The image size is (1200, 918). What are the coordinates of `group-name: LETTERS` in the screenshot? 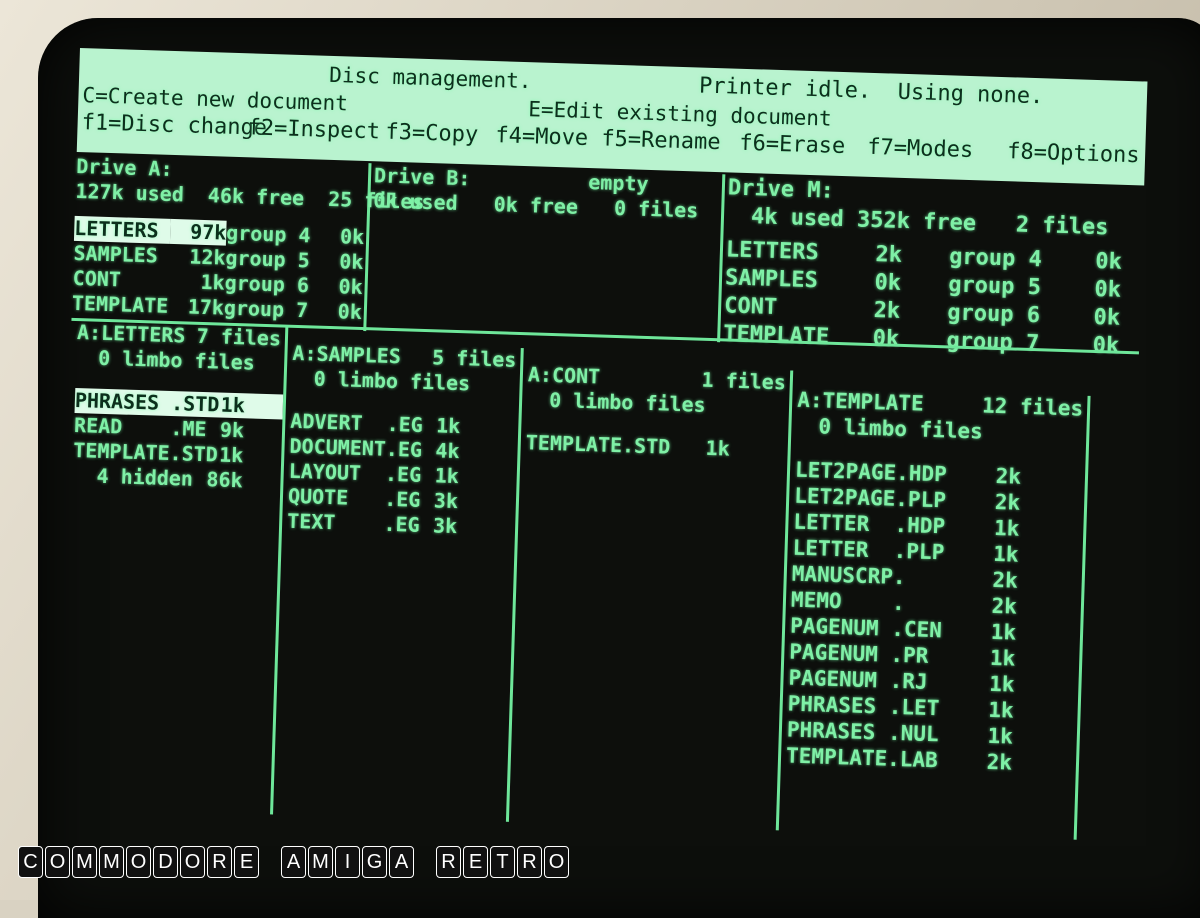 It's located at (122, 229).